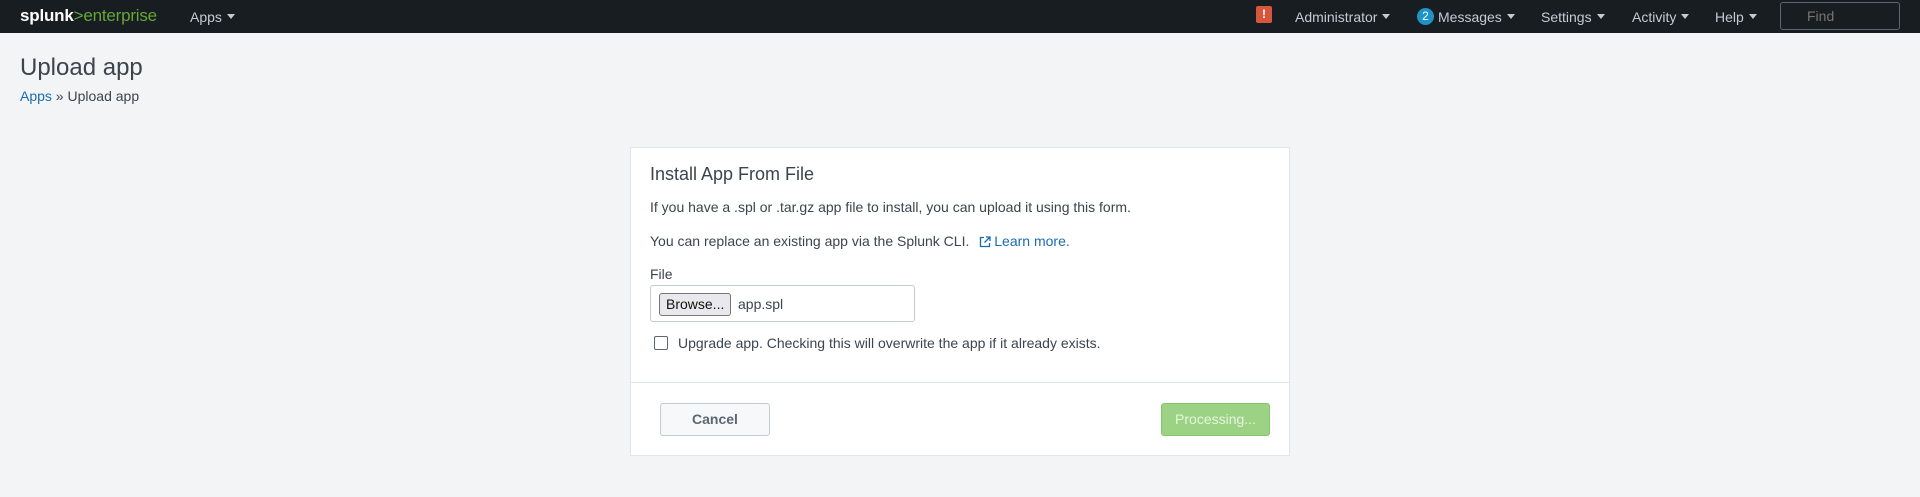 The width and height of the screenshot is (1920, 497). What do you see at coordinates (1654, 16) in the screenshot?
I see `activity-menu-label: Activity` at bounding box center [1654, 16].